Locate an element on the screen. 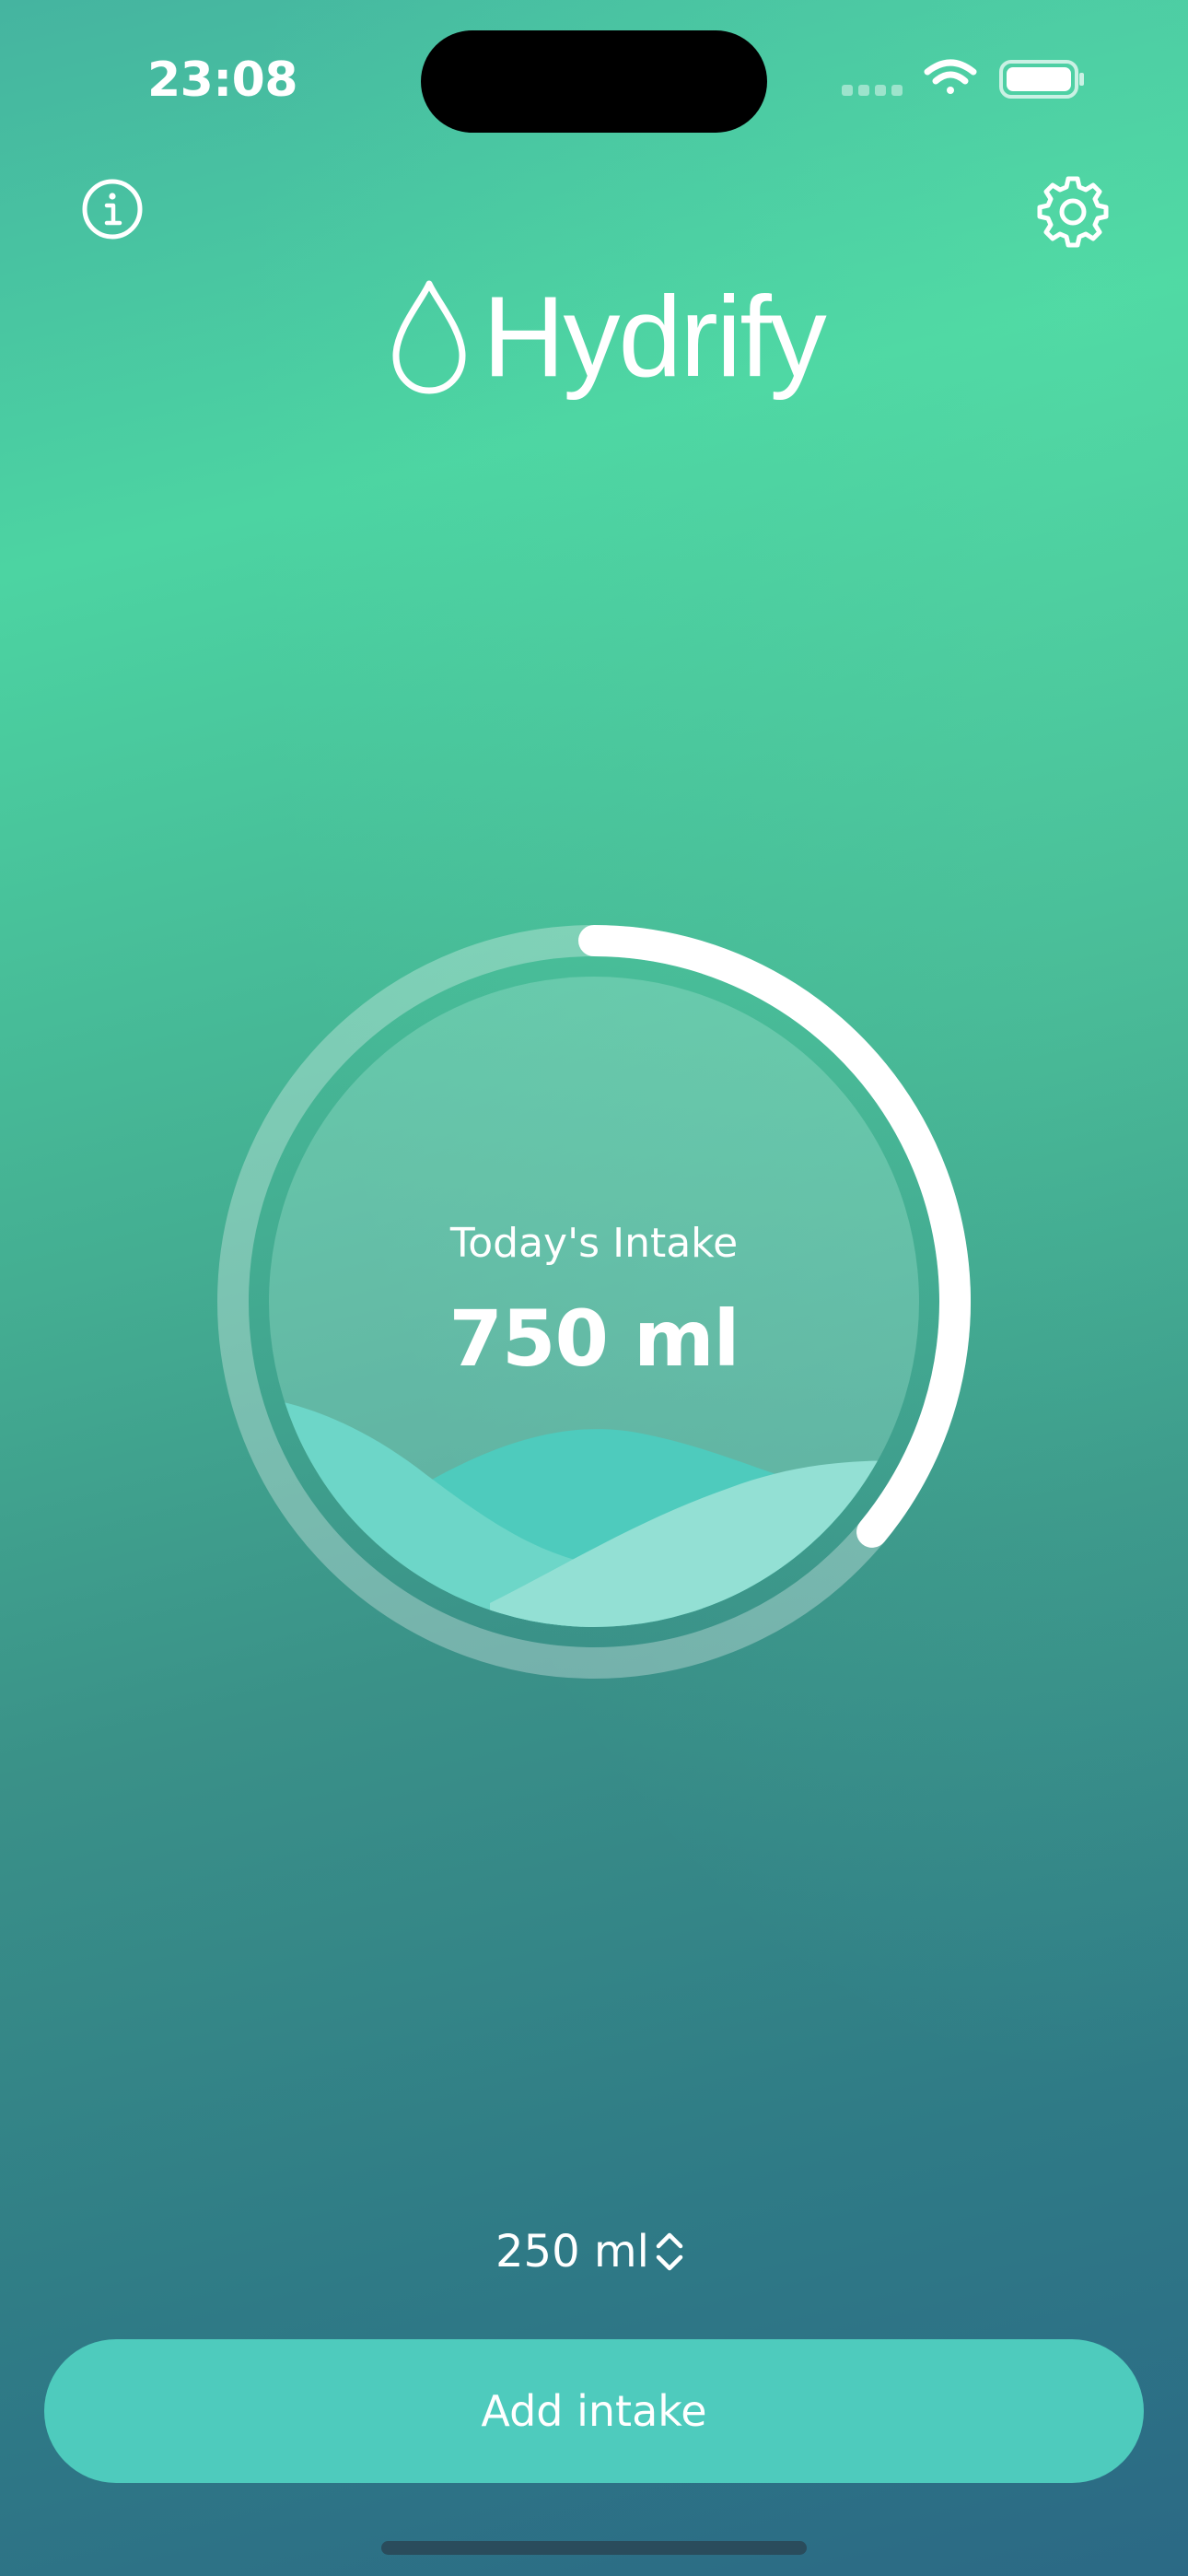 Image resolution: width=1188 pixels, height=2576 pixels. gear-icon is located at coordinates (1073, 212).